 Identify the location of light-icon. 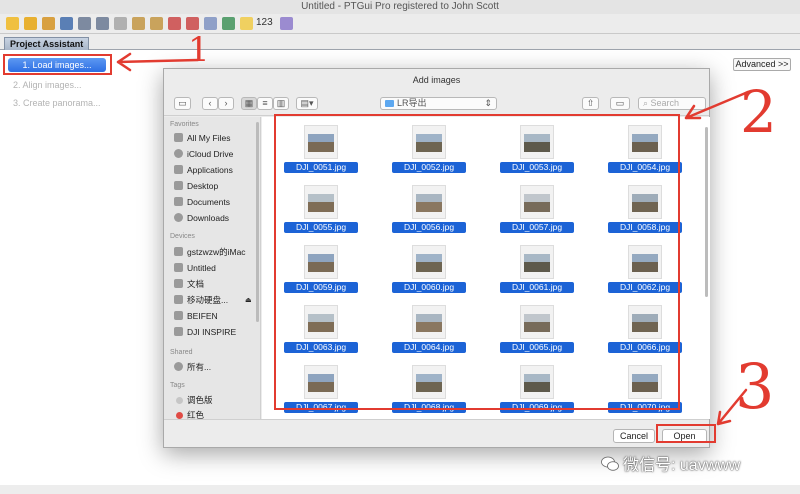
(246, 23).